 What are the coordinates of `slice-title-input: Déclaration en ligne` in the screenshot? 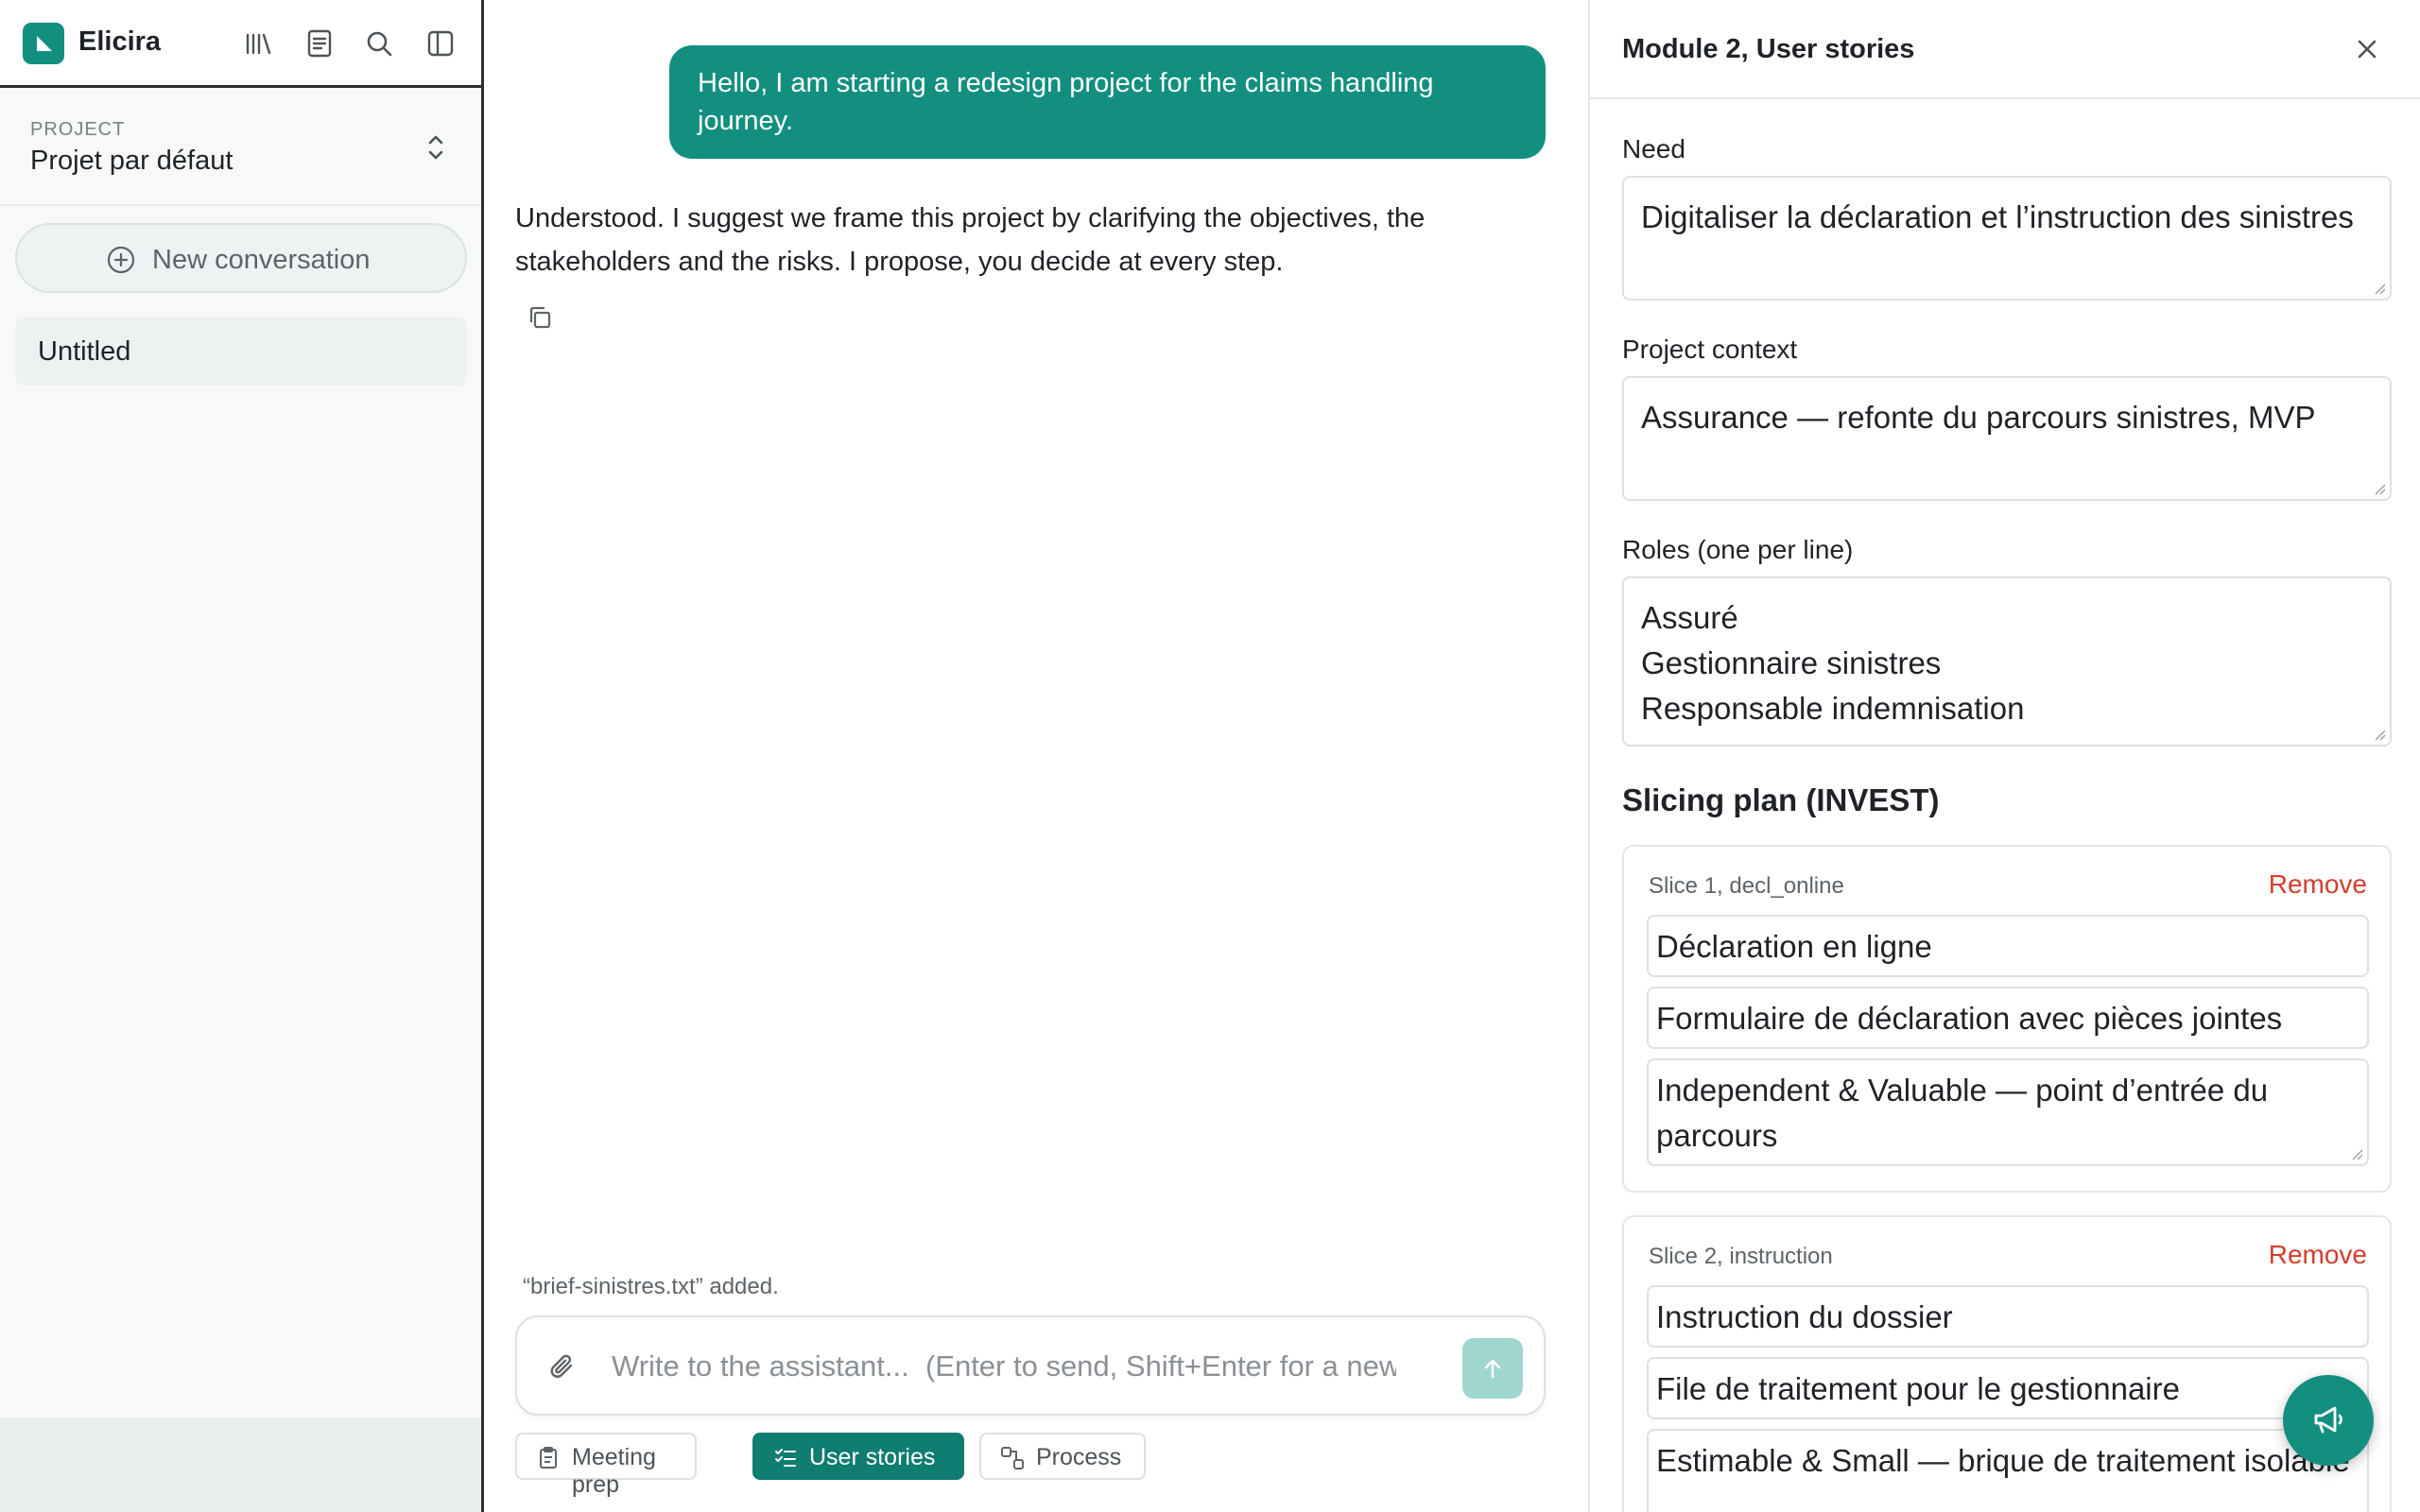 It's located at (2008, 946).